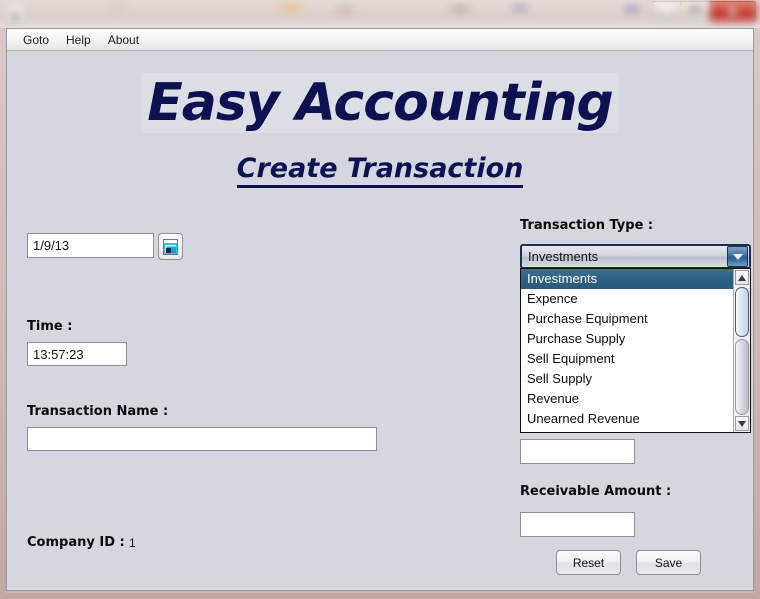  What do you see at coordinates (587, 225) in the screenshot?
I see `transaction-type-label: Transaction Type :` at bounding box center [587, 225].